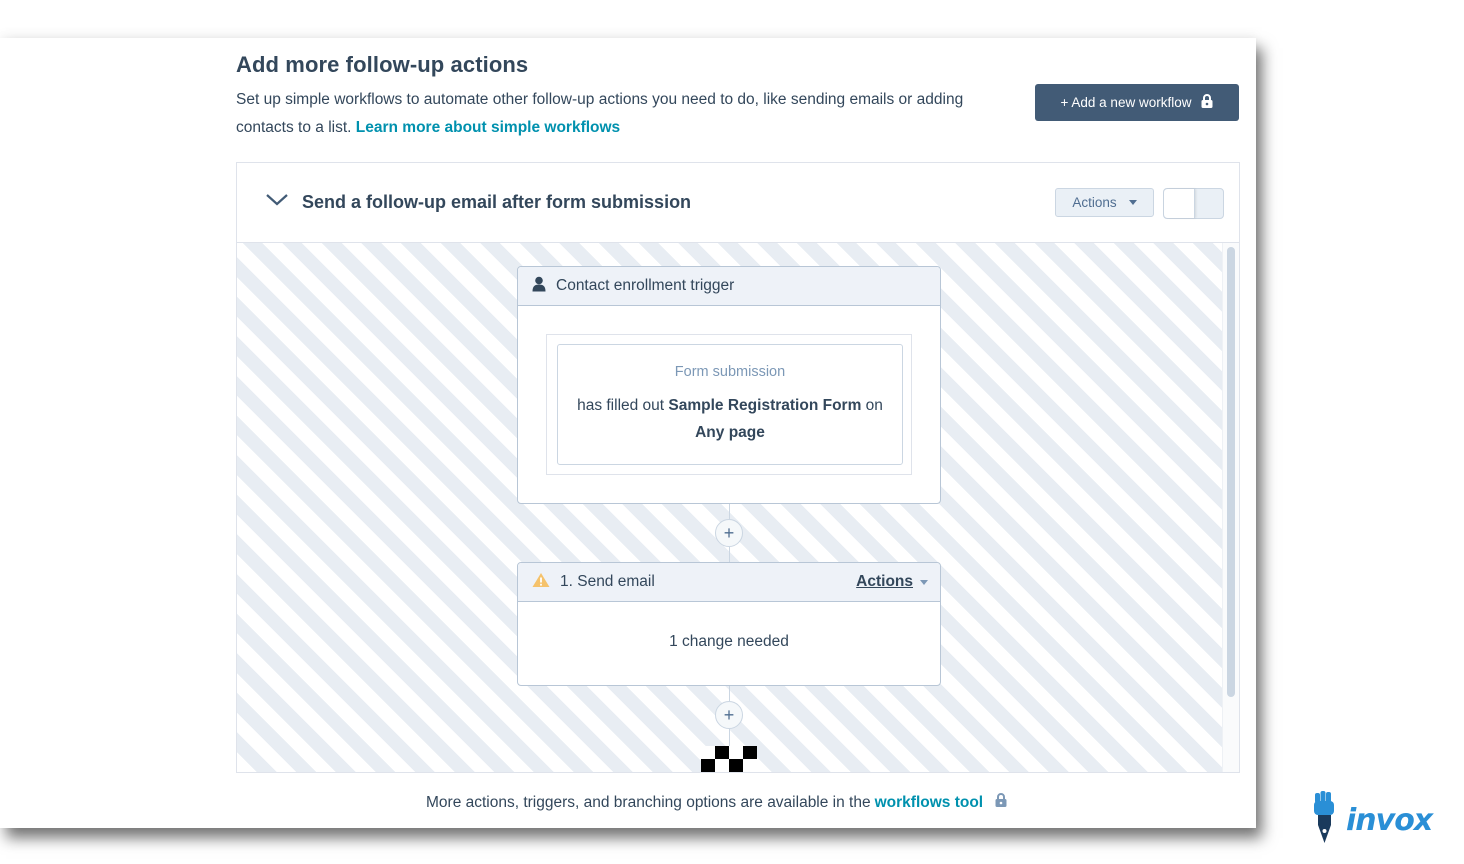 This screenshot has width=1464, height=864. What do you see at coordinates (1231, 472) in the screenshot?
I see `scrollbar-thumb` at bounding box center [1231, 472].